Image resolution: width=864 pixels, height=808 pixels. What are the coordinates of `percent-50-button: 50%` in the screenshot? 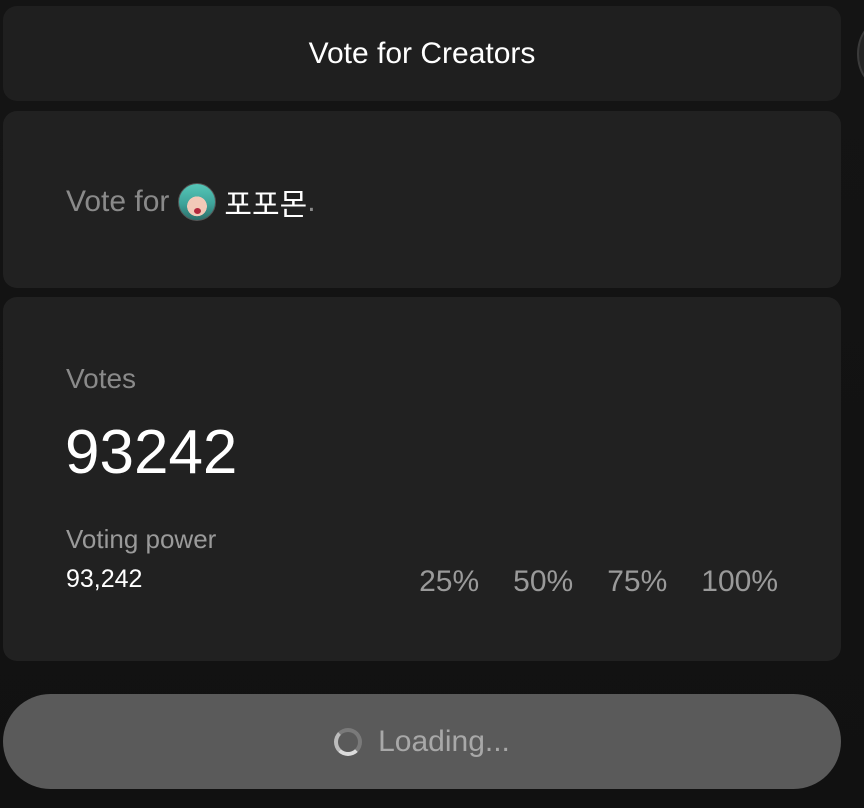 It's located at (543, 582).